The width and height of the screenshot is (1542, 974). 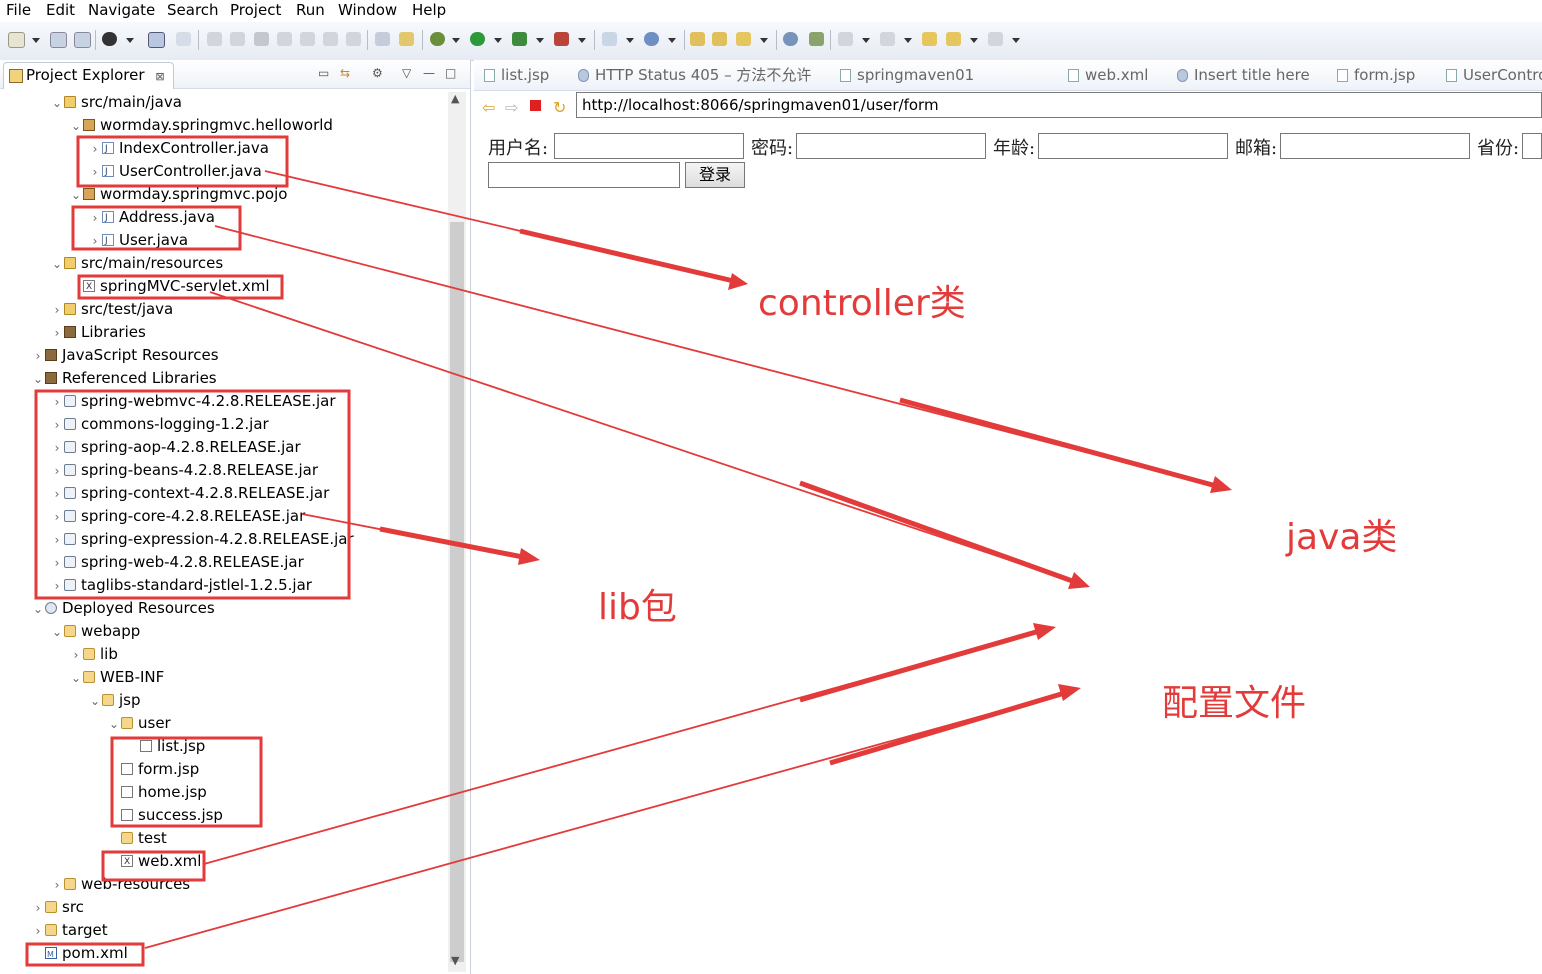 I want to click on open-task-icon, so click(x=406, y=39).